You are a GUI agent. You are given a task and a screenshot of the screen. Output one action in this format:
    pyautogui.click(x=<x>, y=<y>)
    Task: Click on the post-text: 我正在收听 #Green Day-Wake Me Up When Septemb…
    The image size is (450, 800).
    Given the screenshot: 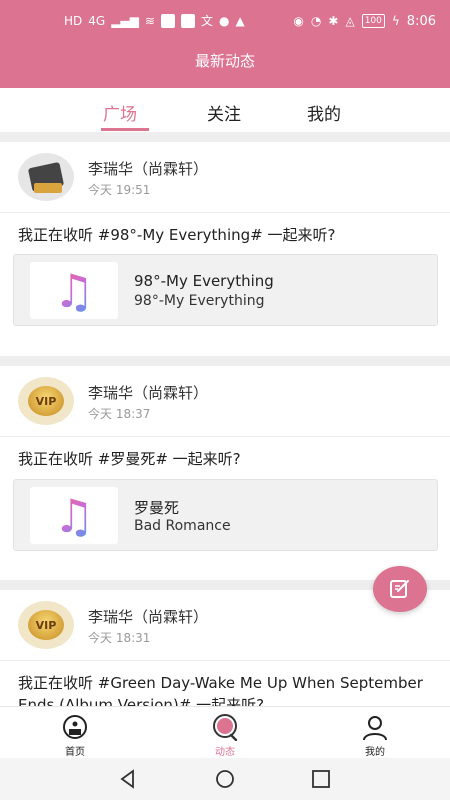 What is the action you would take?
    pyautogui.click(x=220, y=690)
    